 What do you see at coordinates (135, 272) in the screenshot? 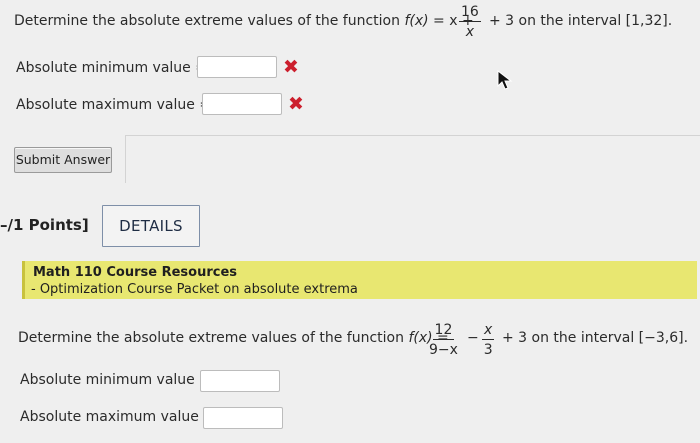
I see `resources-title: Math 110 Course Resources` at bounding box center [135, 272].